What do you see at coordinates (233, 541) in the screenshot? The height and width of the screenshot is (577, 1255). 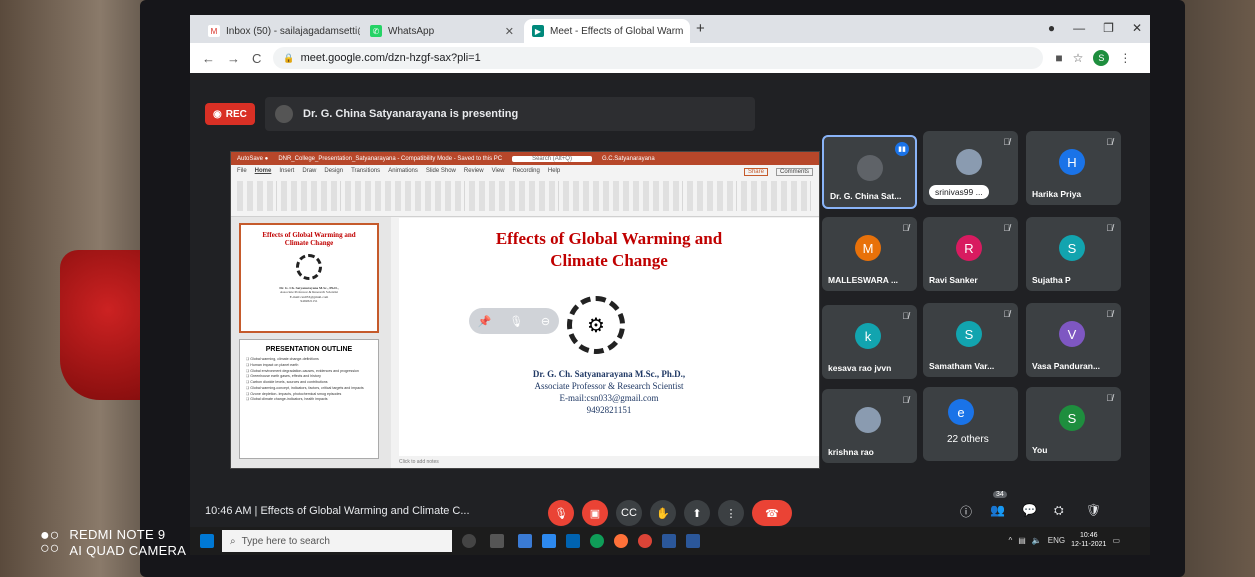 I see `search-icon: ⌕` at bounding box center [233, 541].